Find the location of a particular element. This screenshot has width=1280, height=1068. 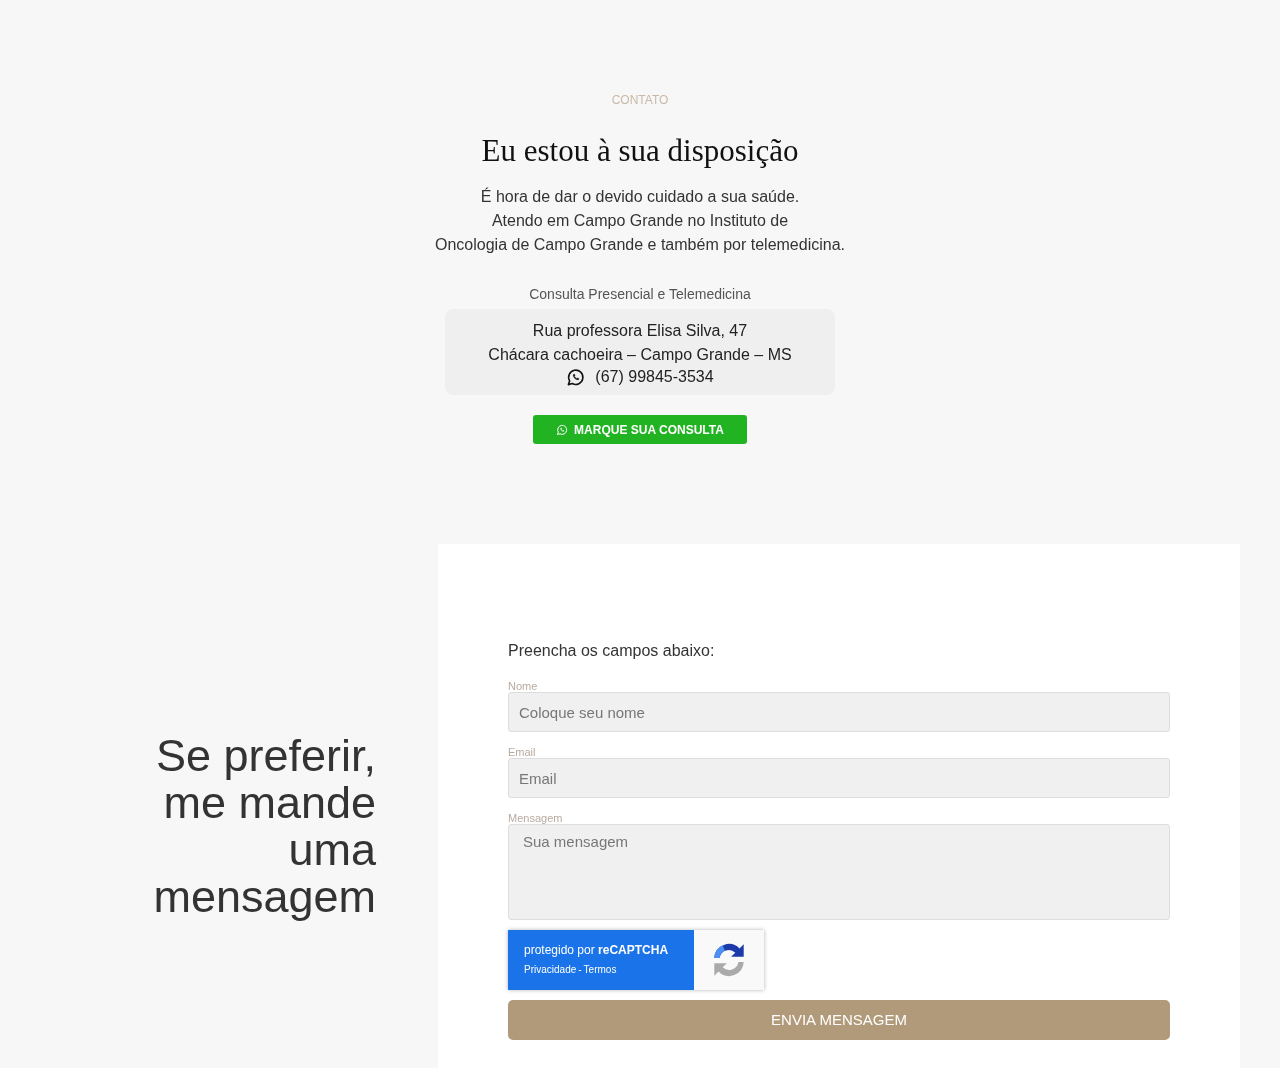

message-field: Sua mensagem is located at coordinates (839, 872).